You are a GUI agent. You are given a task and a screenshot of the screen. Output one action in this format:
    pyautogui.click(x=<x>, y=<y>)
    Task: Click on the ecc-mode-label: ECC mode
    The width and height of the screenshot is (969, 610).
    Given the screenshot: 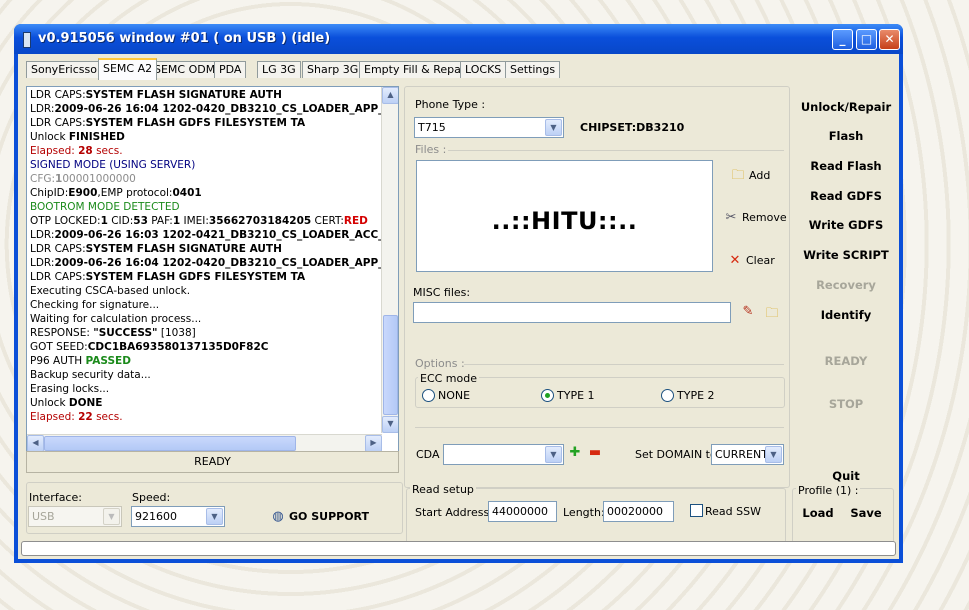 What is the action you would take?
    pyautogui.click(x=449, y=378)
    